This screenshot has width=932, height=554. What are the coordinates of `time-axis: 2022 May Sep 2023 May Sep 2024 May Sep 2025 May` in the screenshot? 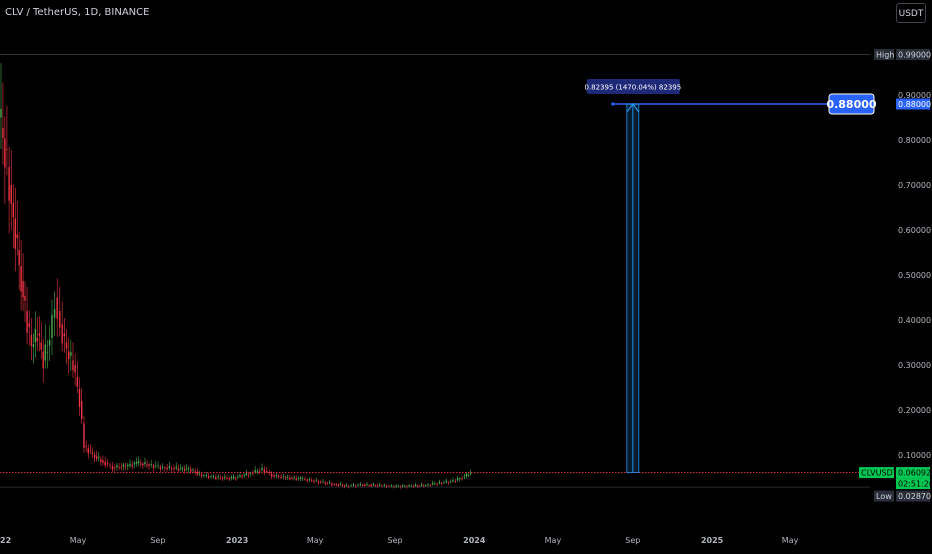 It's located at (399, 540).